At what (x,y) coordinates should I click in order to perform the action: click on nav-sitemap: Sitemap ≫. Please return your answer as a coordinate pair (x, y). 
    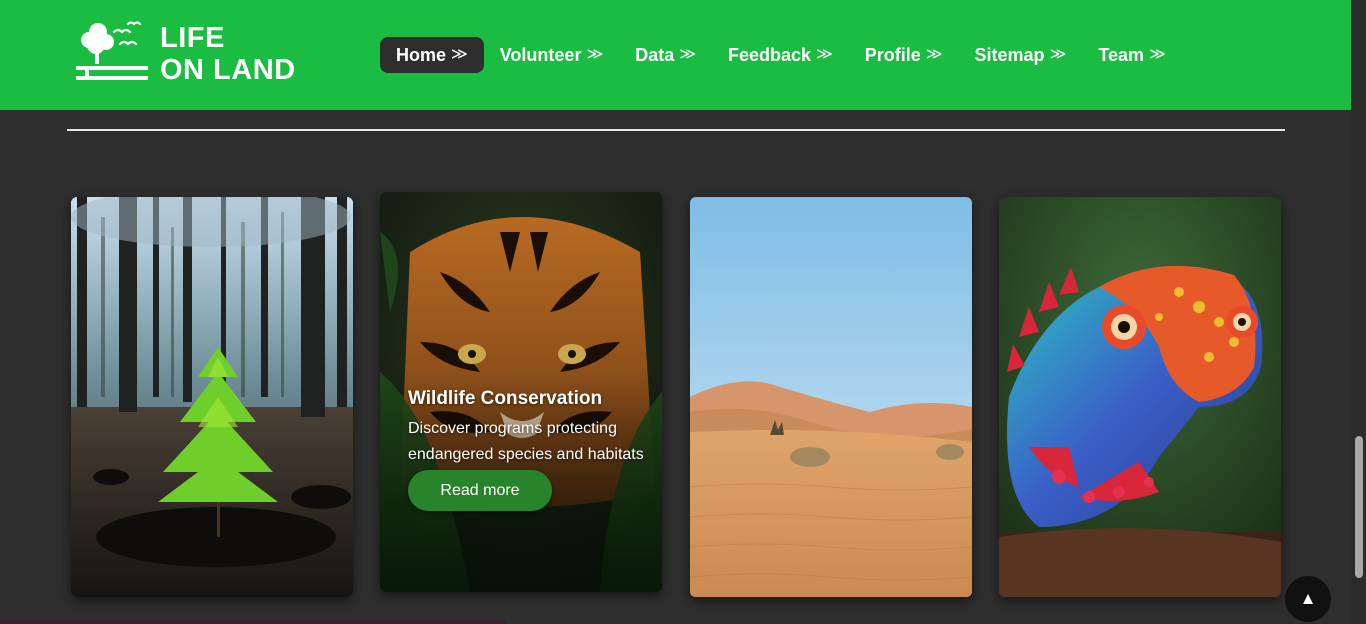
    Looking at the image, I should click on (1021, 55).